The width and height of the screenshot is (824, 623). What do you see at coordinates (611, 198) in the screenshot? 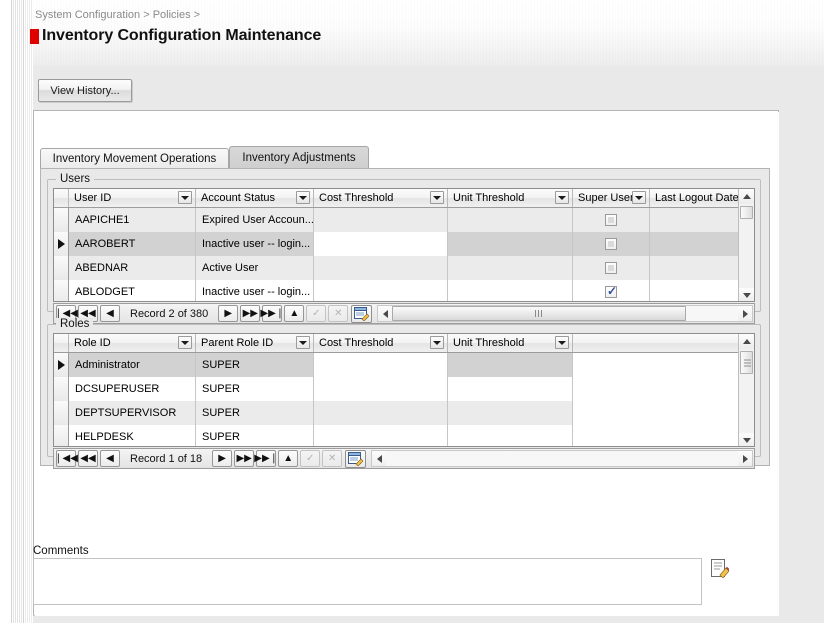
I see `users-column-header-super-user: Super User` at bounding box center [611, 198].